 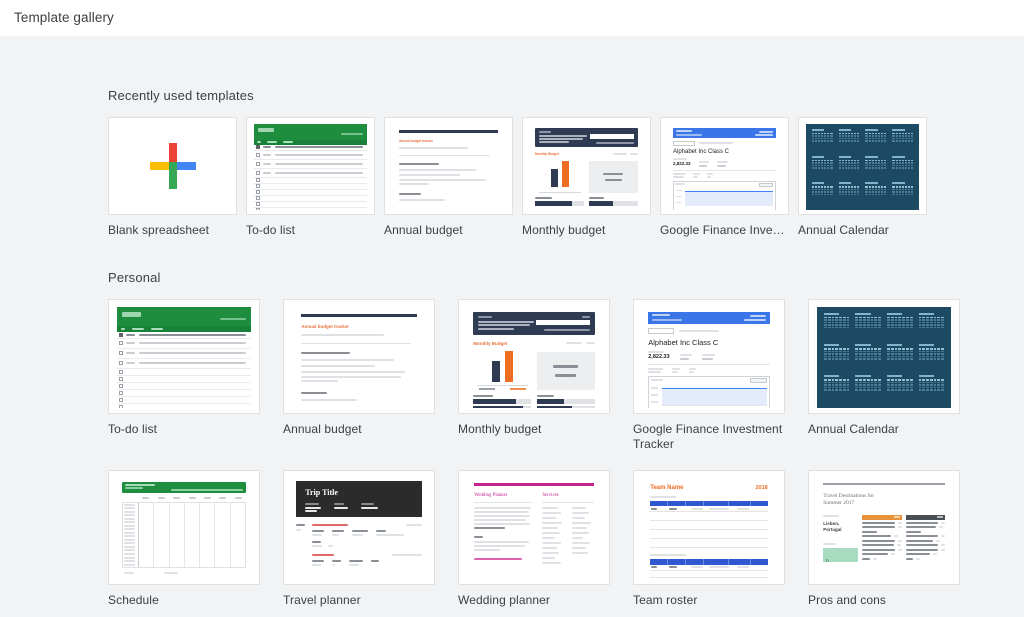 I want to click on template-card-team-roster: Team Name 2018 Team roster, so click(x=709, y=539).